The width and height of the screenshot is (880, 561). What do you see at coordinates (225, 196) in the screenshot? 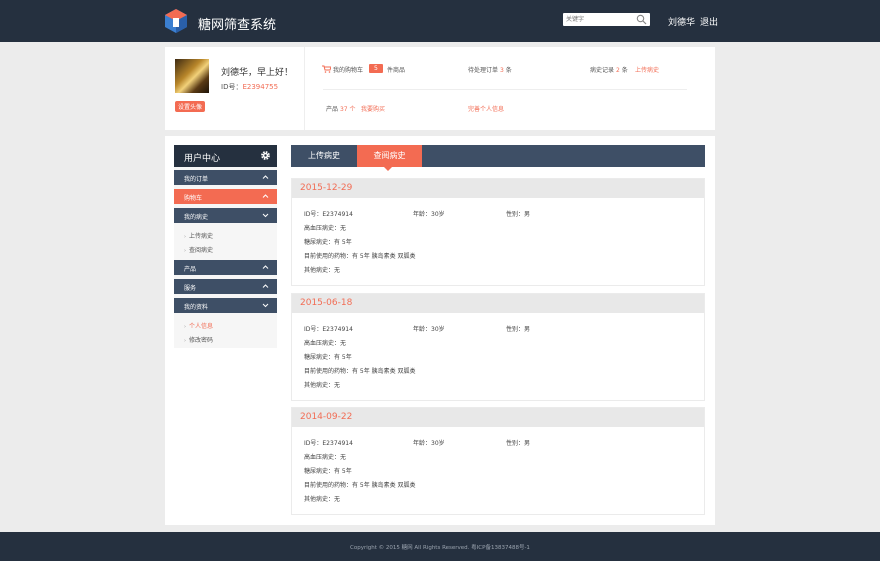
I see `sidebar-item-cart: 购物车` at bounding box center [225, 196].